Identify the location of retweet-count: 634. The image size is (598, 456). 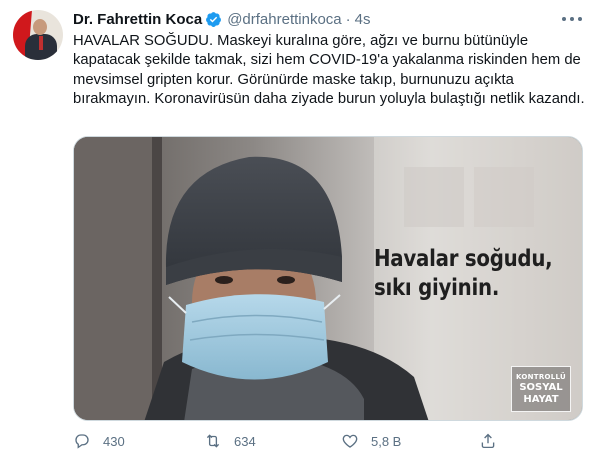
(245, 441).